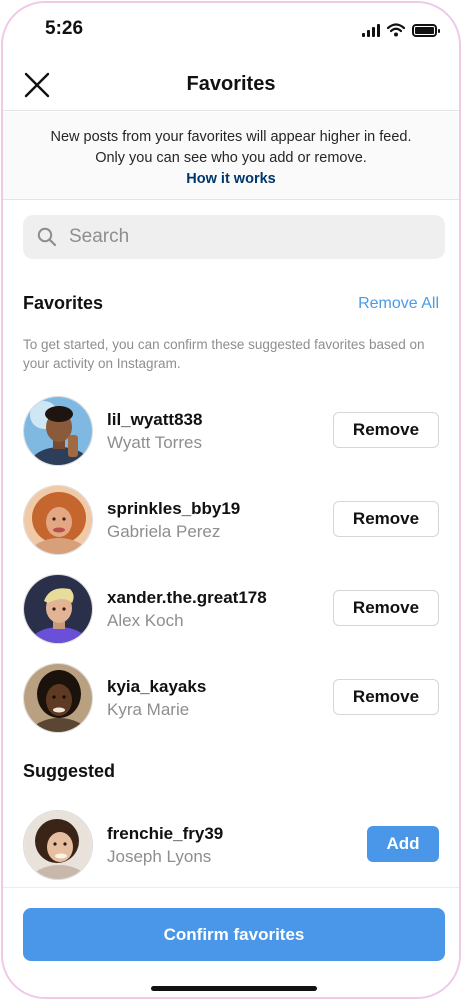  Describe the element at coordinates (231, 699) in the screenshot. I see `favorite-user-row: kyia_kayaks Kyra Marie Remove` at that location.